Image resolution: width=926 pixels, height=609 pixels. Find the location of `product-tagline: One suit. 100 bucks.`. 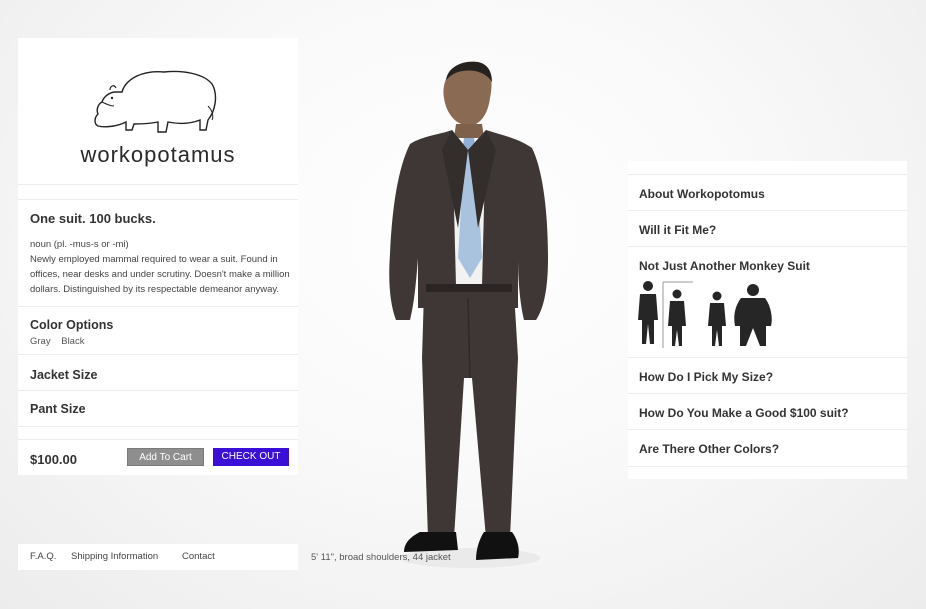

product-tagline: One suit. 100 bucks. is located at coordinates (93, 218).